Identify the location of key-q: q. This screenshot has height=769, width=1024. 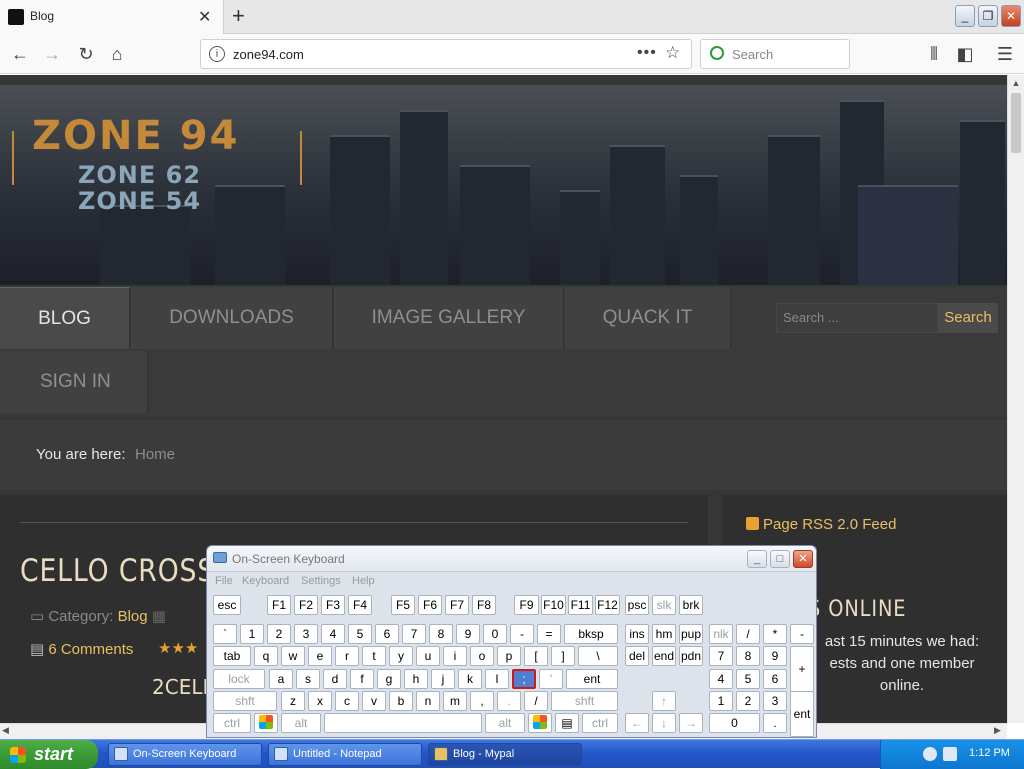
(266, 656).